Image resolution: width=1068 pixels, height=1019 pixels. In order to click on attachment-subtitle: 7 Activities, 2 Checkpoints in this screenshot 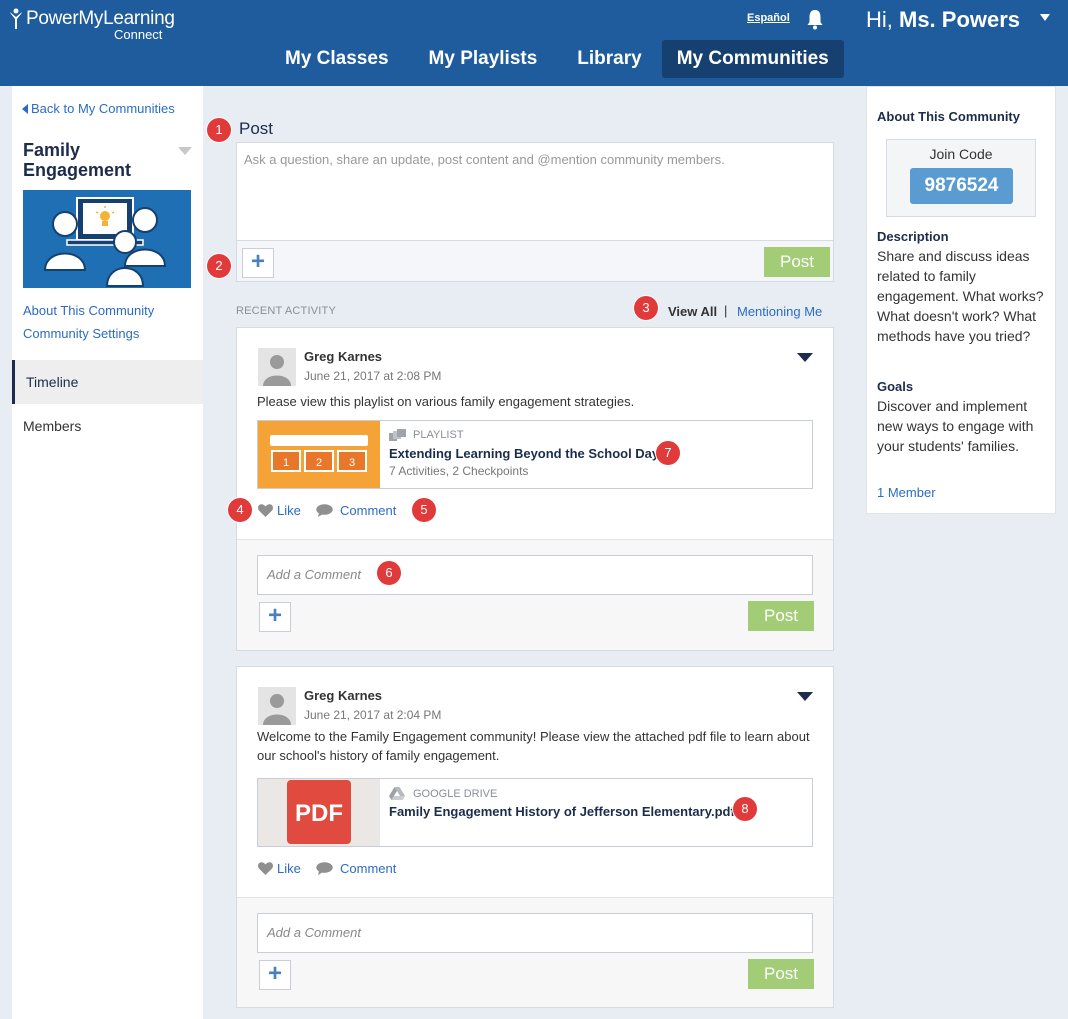, I will do `click(459, 471)`.